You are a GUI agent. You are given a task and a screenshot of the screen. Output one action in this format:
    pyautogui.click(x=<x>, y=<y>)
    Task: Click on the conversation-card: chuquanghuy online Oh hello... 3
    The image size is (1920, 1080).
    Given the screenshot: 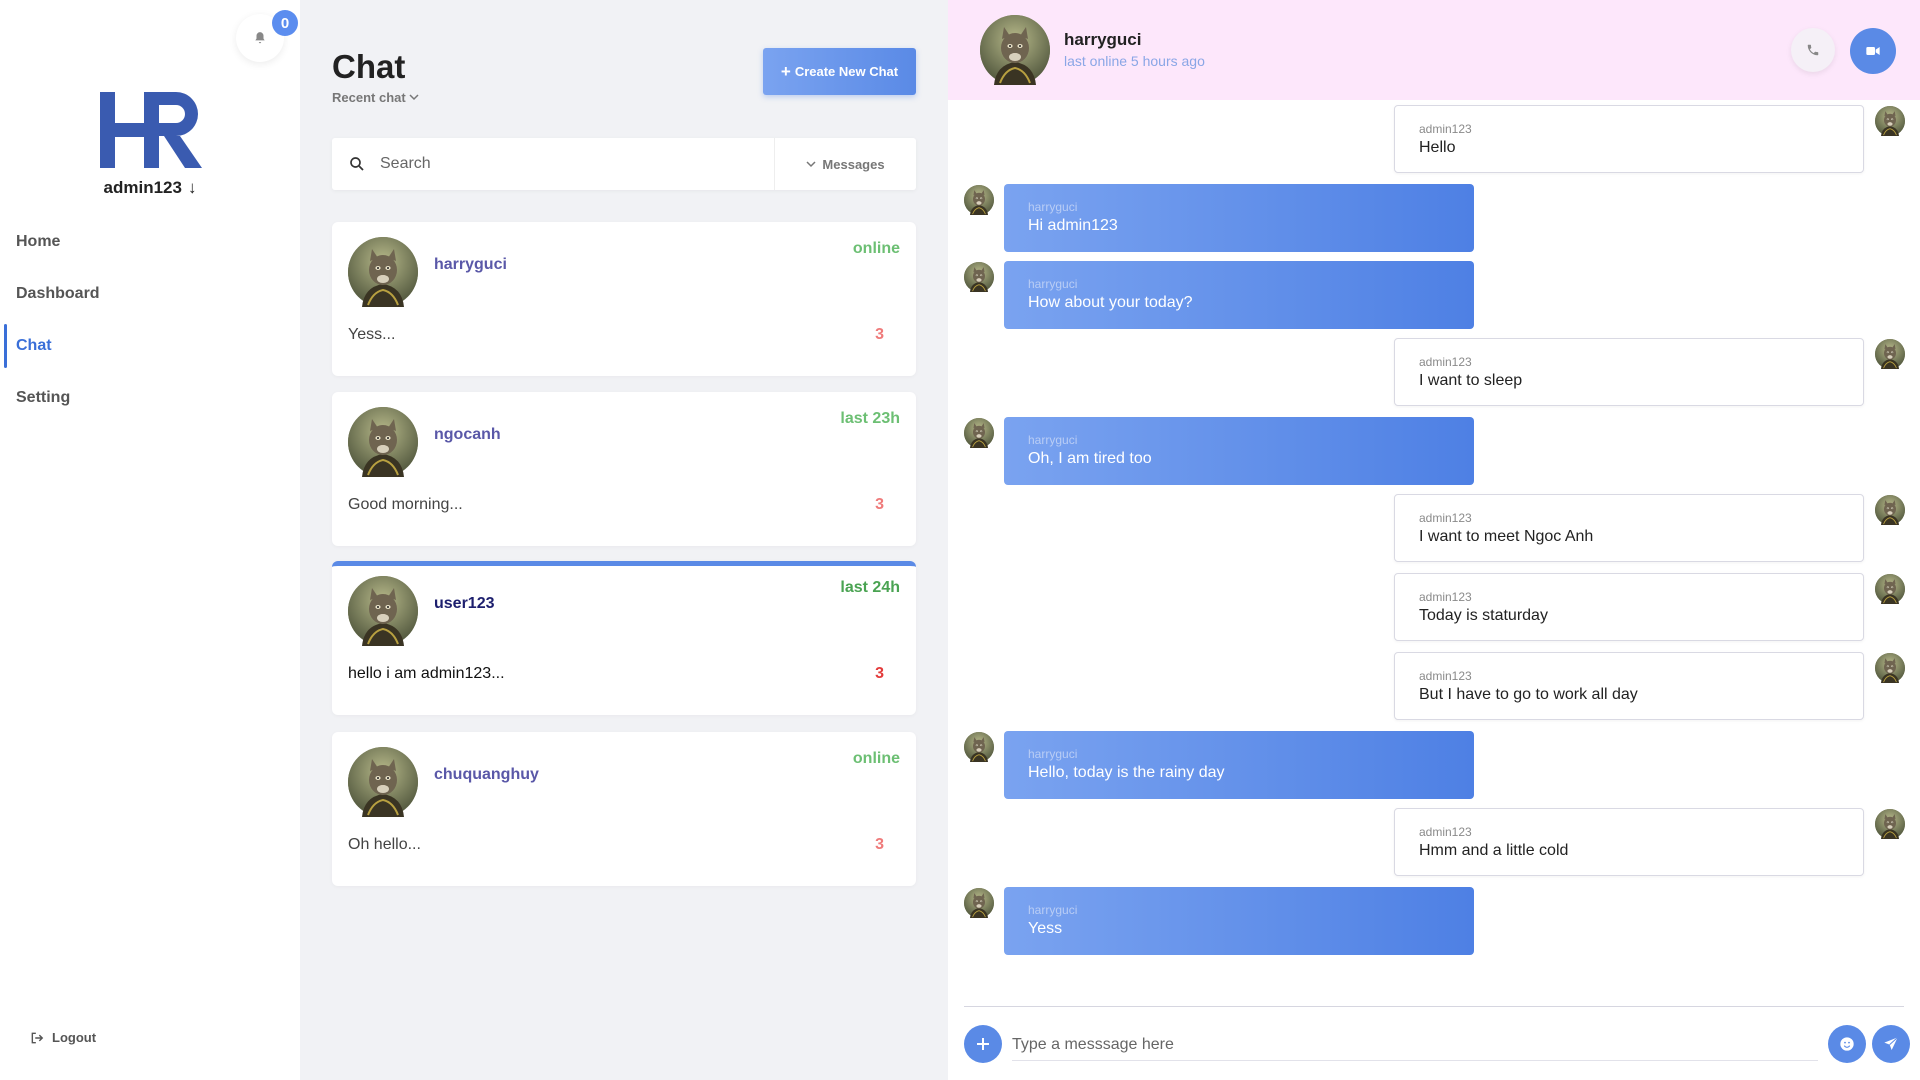 What is the action you would take?
    pyautogui.click(x=624, y=809)
    